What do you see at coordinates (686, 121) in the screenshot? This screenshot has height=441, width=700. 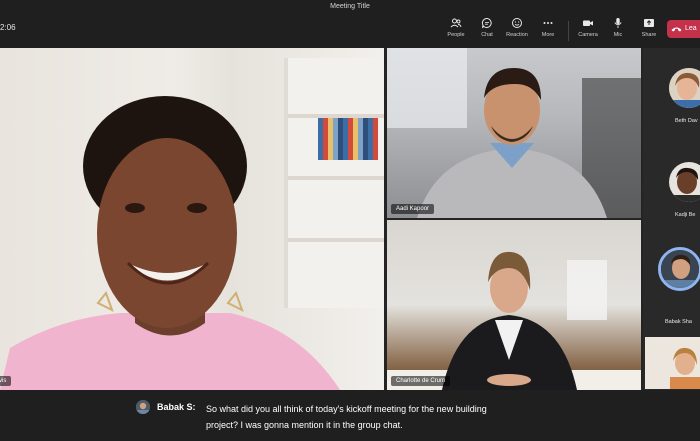 I see `roster-name: Beth Dav` at bounding box center [686, 121].